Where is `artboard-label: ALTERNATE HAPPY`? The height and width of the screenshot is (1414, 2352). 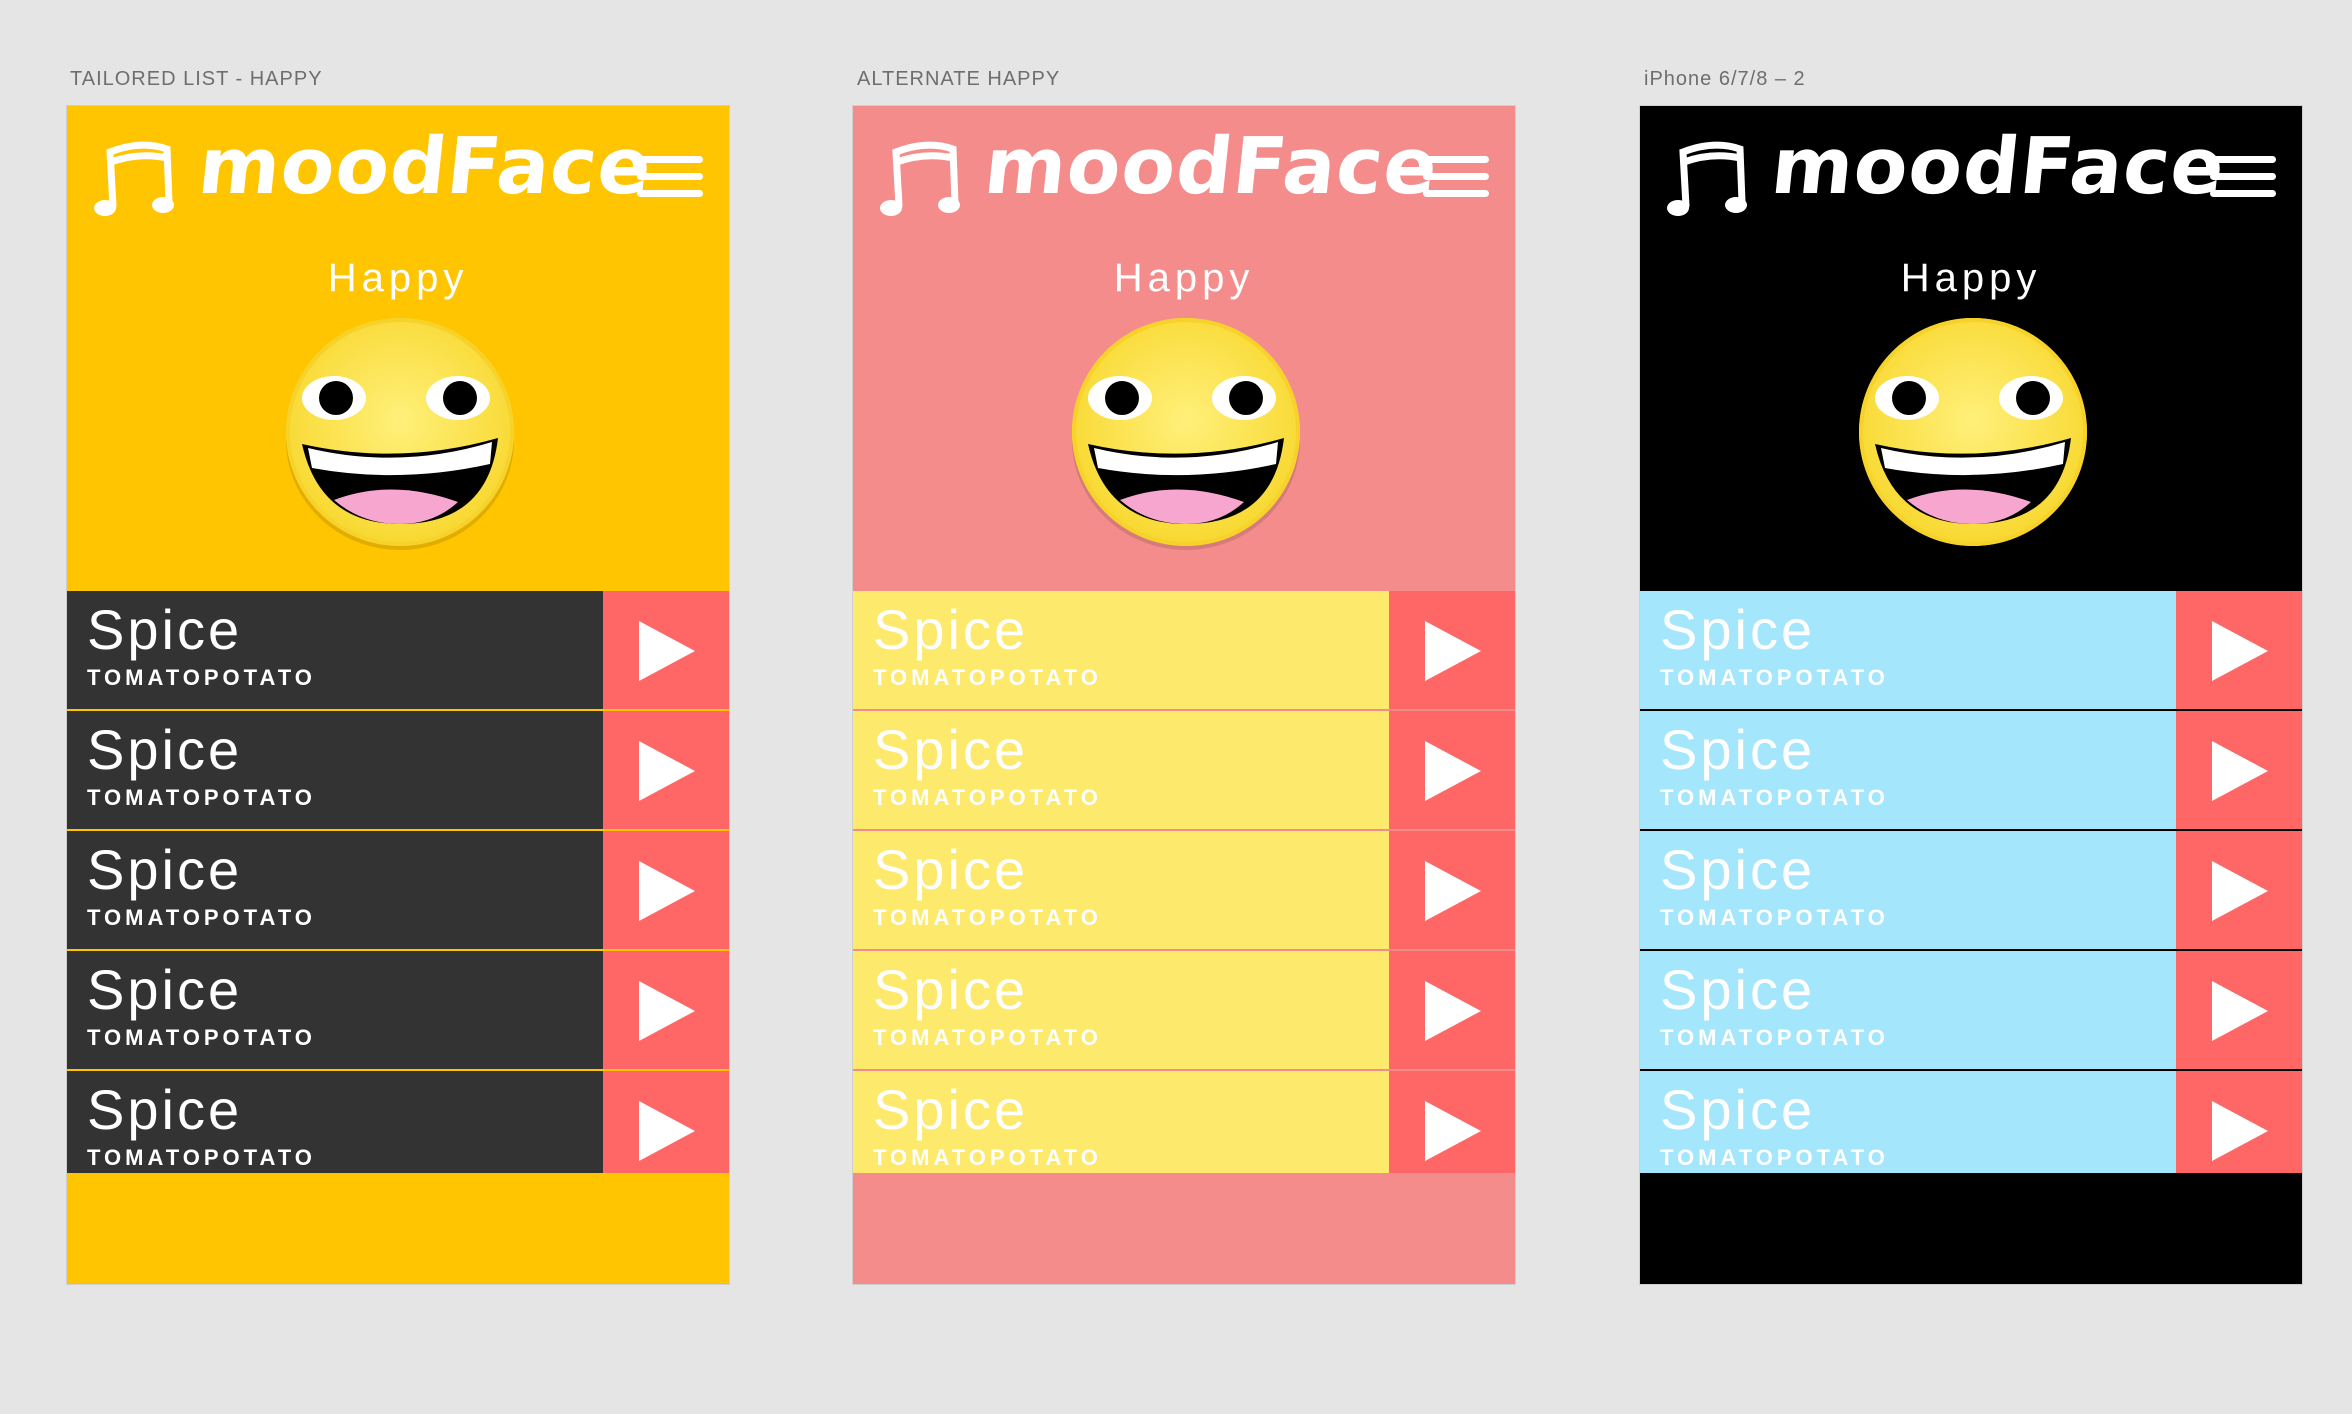 artboard-label: ALTERNATE HAPPY is located at coordinates (959, 79).